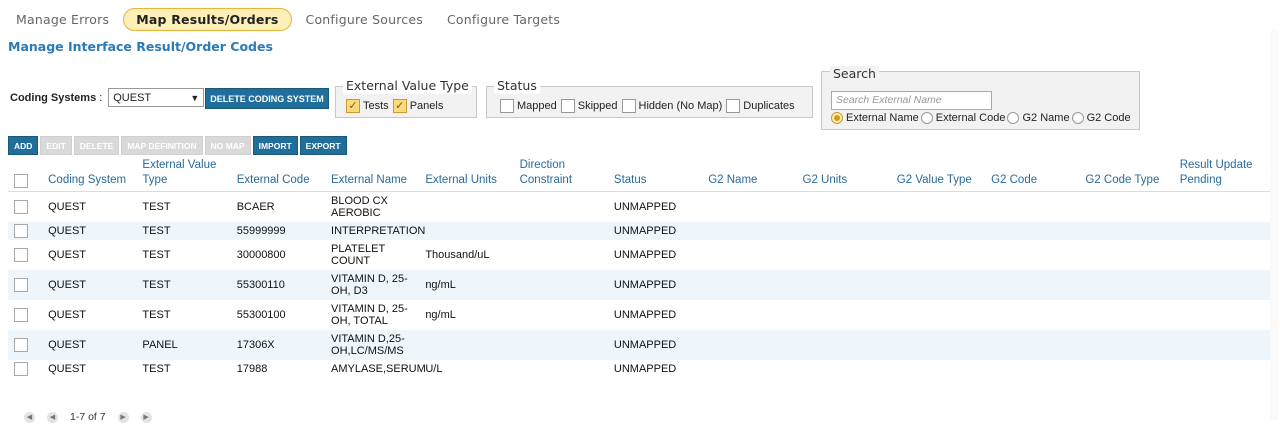 The height and width of the screenshot is (424, 1280). Describe the element at coordinates (162, 145) in the screenshot. I see `map-definition-button: MAP DEFINITION` at that location.